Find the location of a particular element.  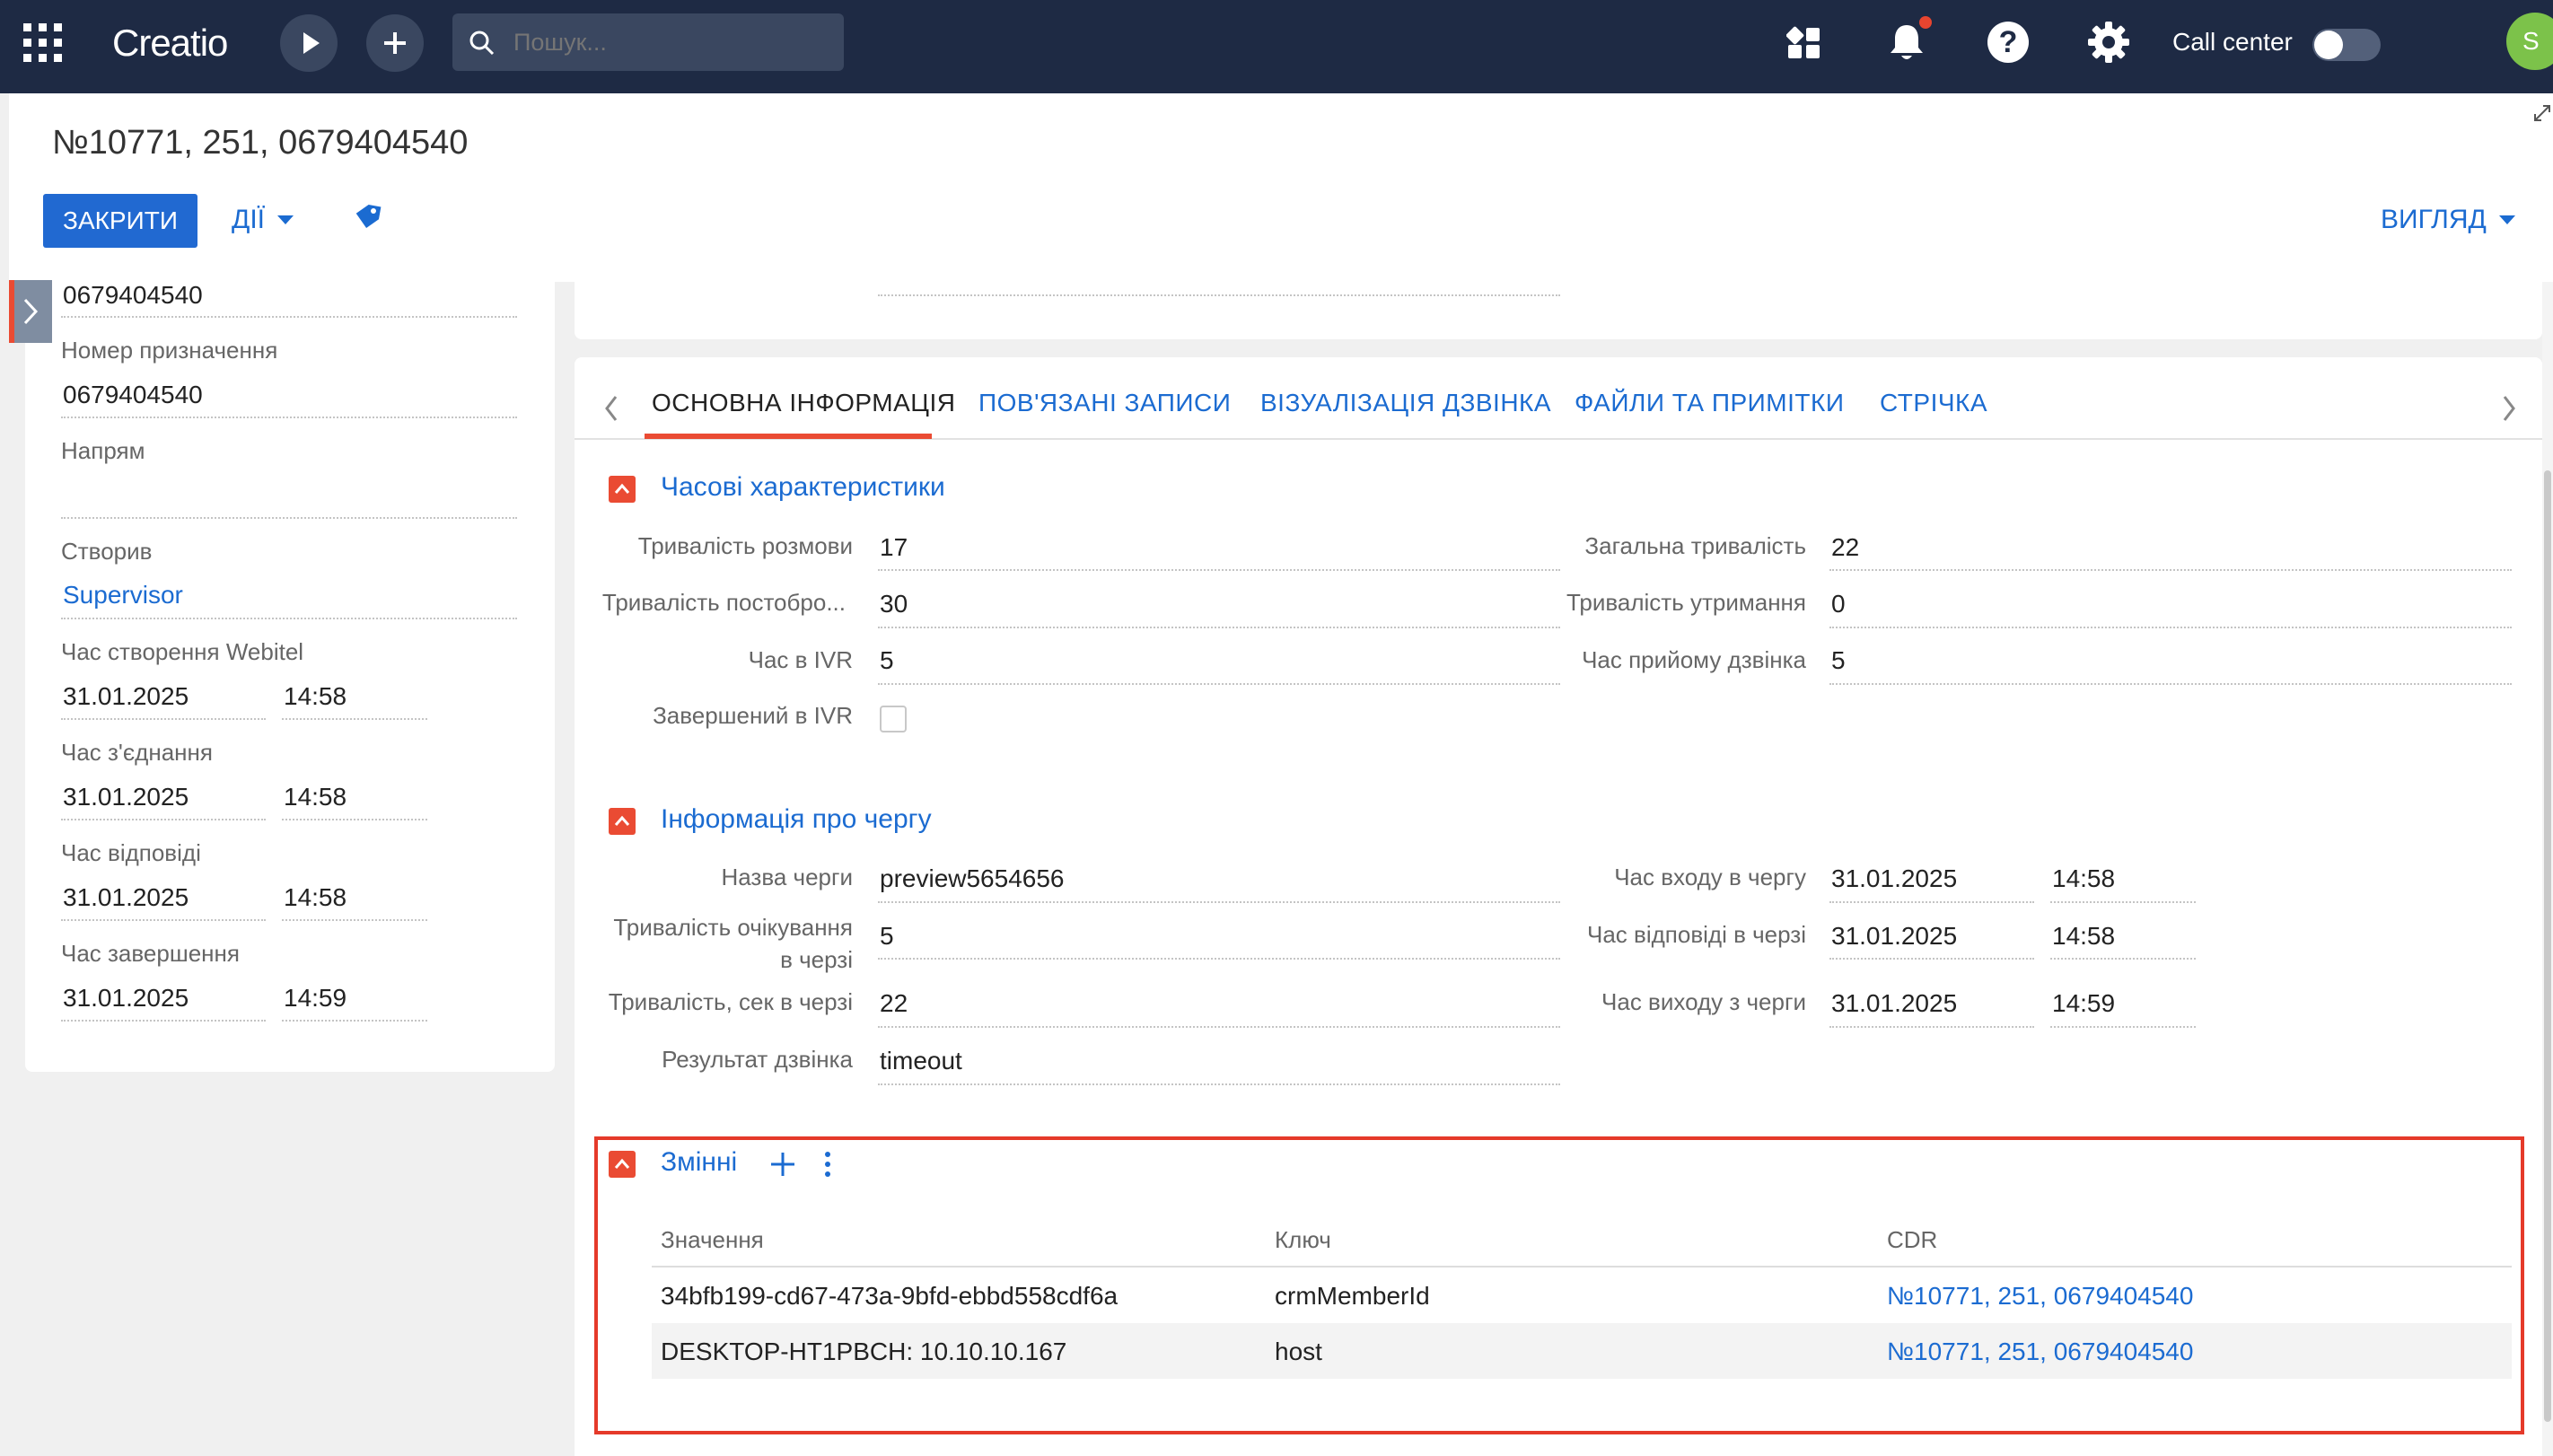

queue-exit-label: Час виходу з черги is located at coordinates (1703, 1002).